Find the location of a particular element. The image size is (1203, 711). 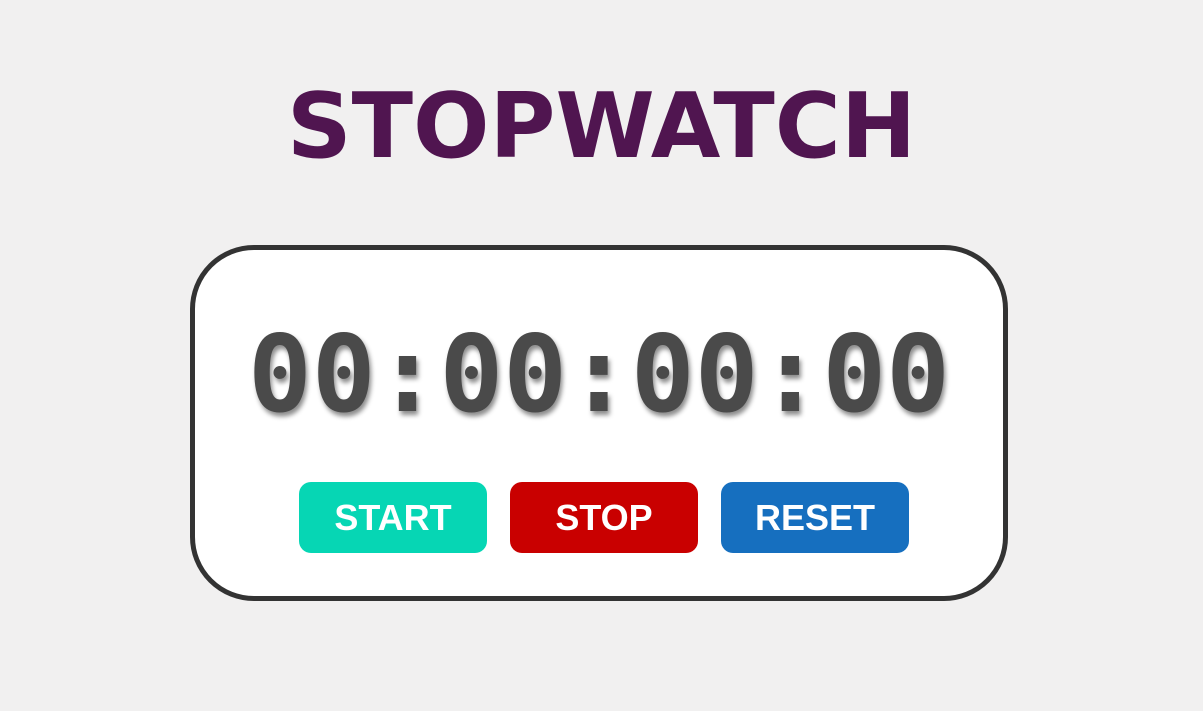

reset-button: RESET is located at coordinates (815, 517).